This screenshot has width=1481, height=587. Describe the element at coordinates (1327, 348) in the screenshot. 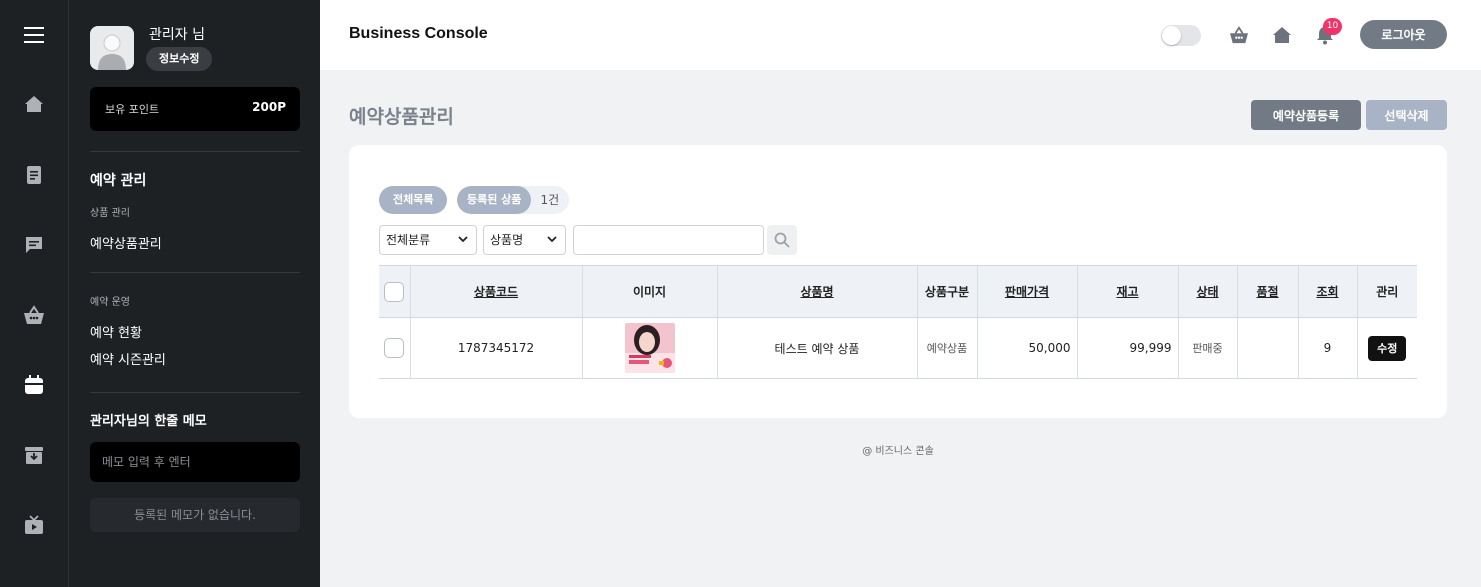

I see `product-views: 9` at that location.